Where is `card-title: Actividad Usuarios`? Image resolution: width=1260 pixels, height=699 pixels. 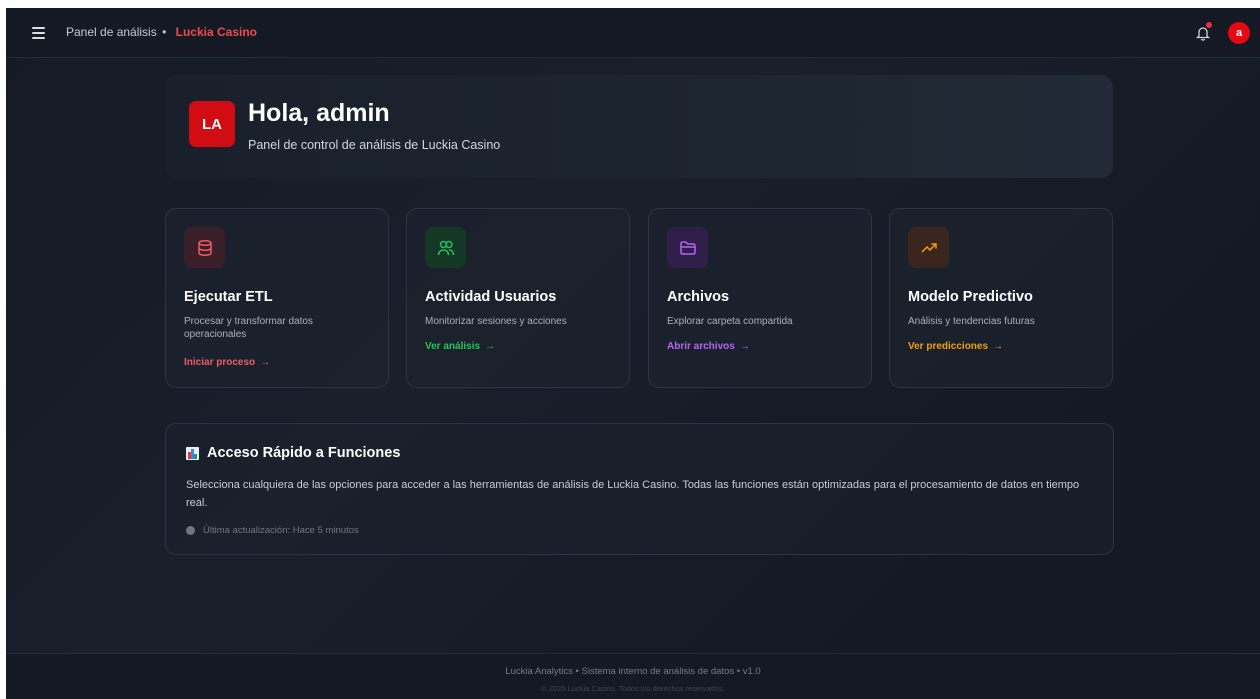
card-title: Actividad Usuarios is located at coordinates (491, 297).